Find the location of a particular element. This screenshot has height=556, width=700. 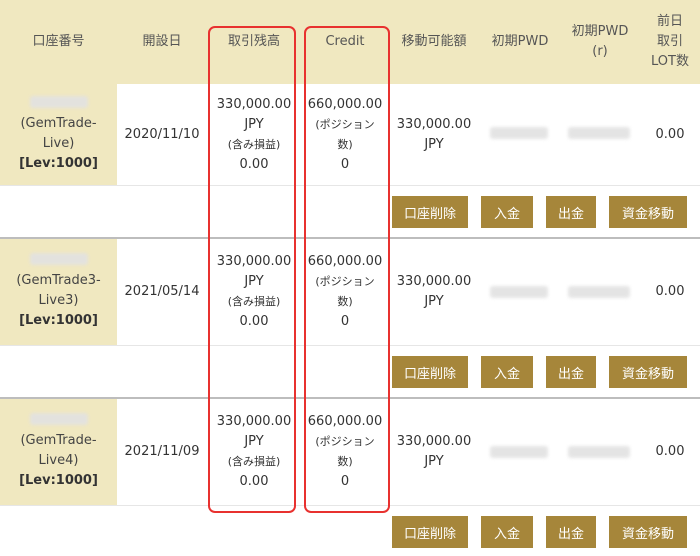

account-cell: (GemTrade3- Live3) [Lev:1000] is located at coordinates (58, 292).